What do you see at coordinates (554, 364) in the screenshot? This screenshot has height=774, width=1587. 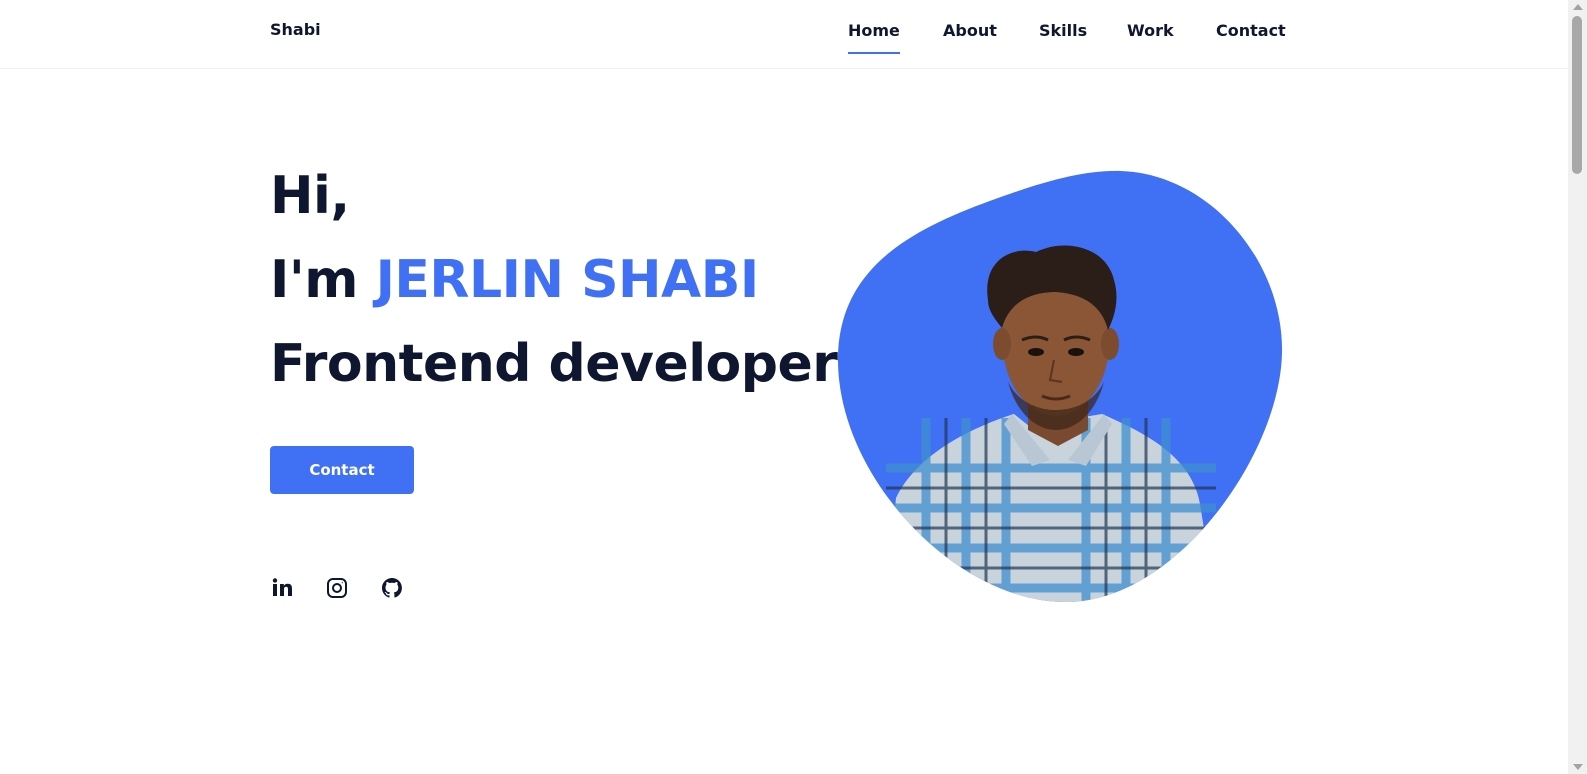 I see `hero-role: Frontend developer` at bounding box center [554, 364].